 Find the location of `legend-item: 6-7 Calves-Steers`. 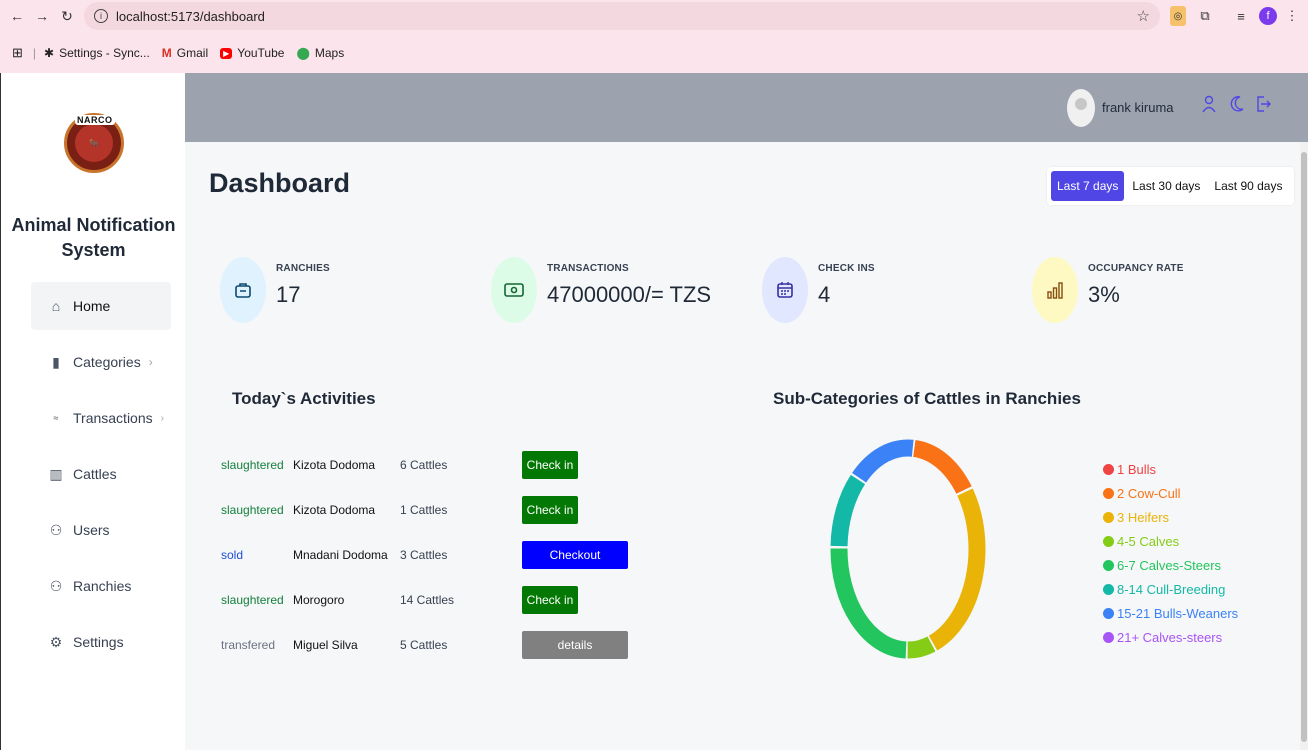

legend-item: 6-7 Calves-Steers is located at coordinates (1170, 565).